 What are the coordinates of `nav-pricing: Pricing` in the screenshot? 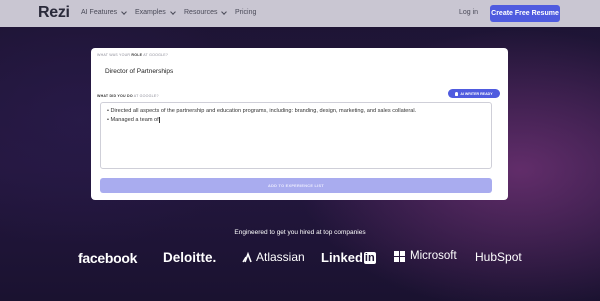 It's located at (245, 12).